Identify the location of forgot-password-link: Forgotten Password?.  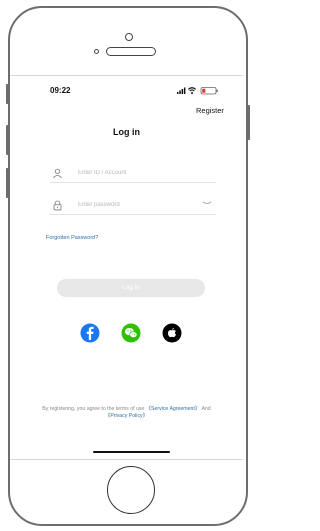
(72, 238).